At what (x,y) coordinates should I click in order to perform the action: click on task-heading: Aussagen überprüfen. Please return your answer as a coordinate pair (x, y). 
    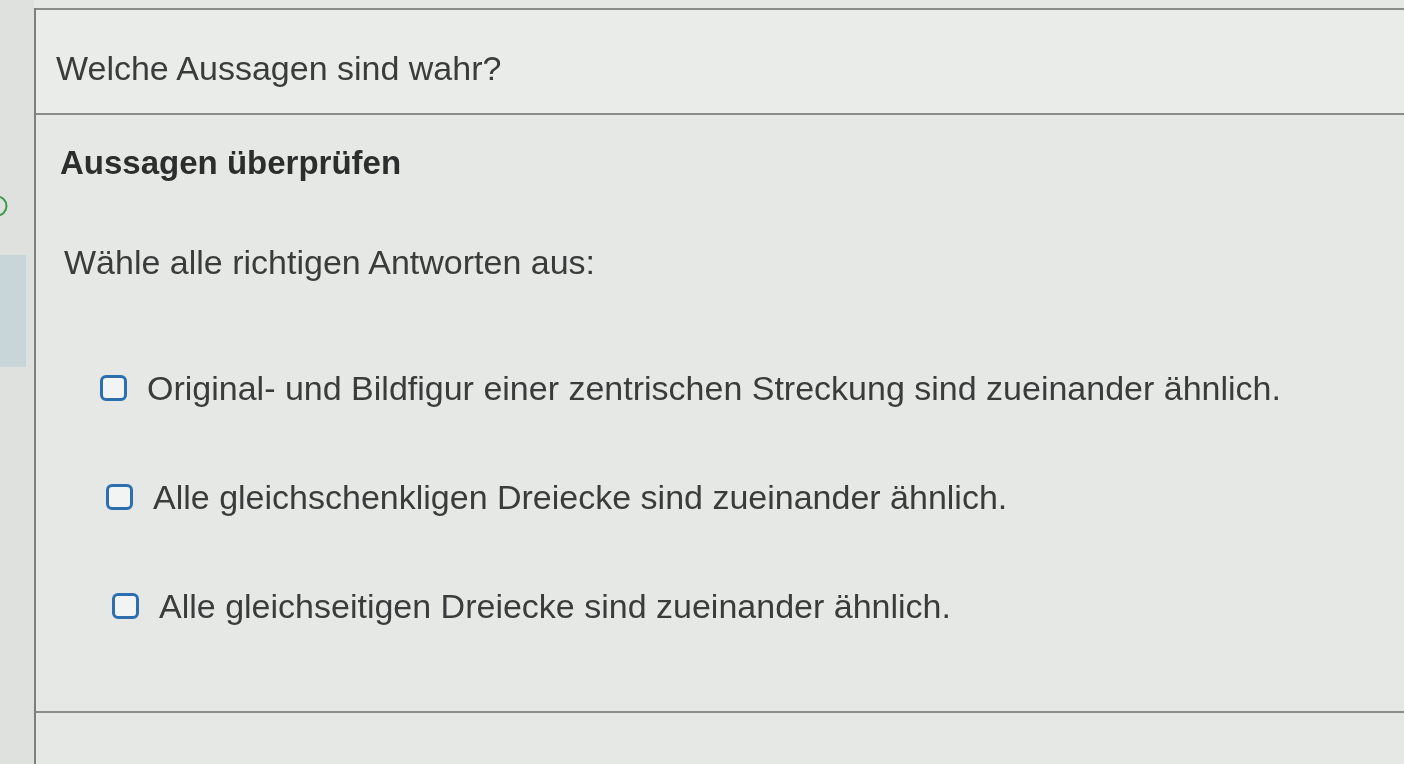
    Looking at the image, I should click on (231, 163).